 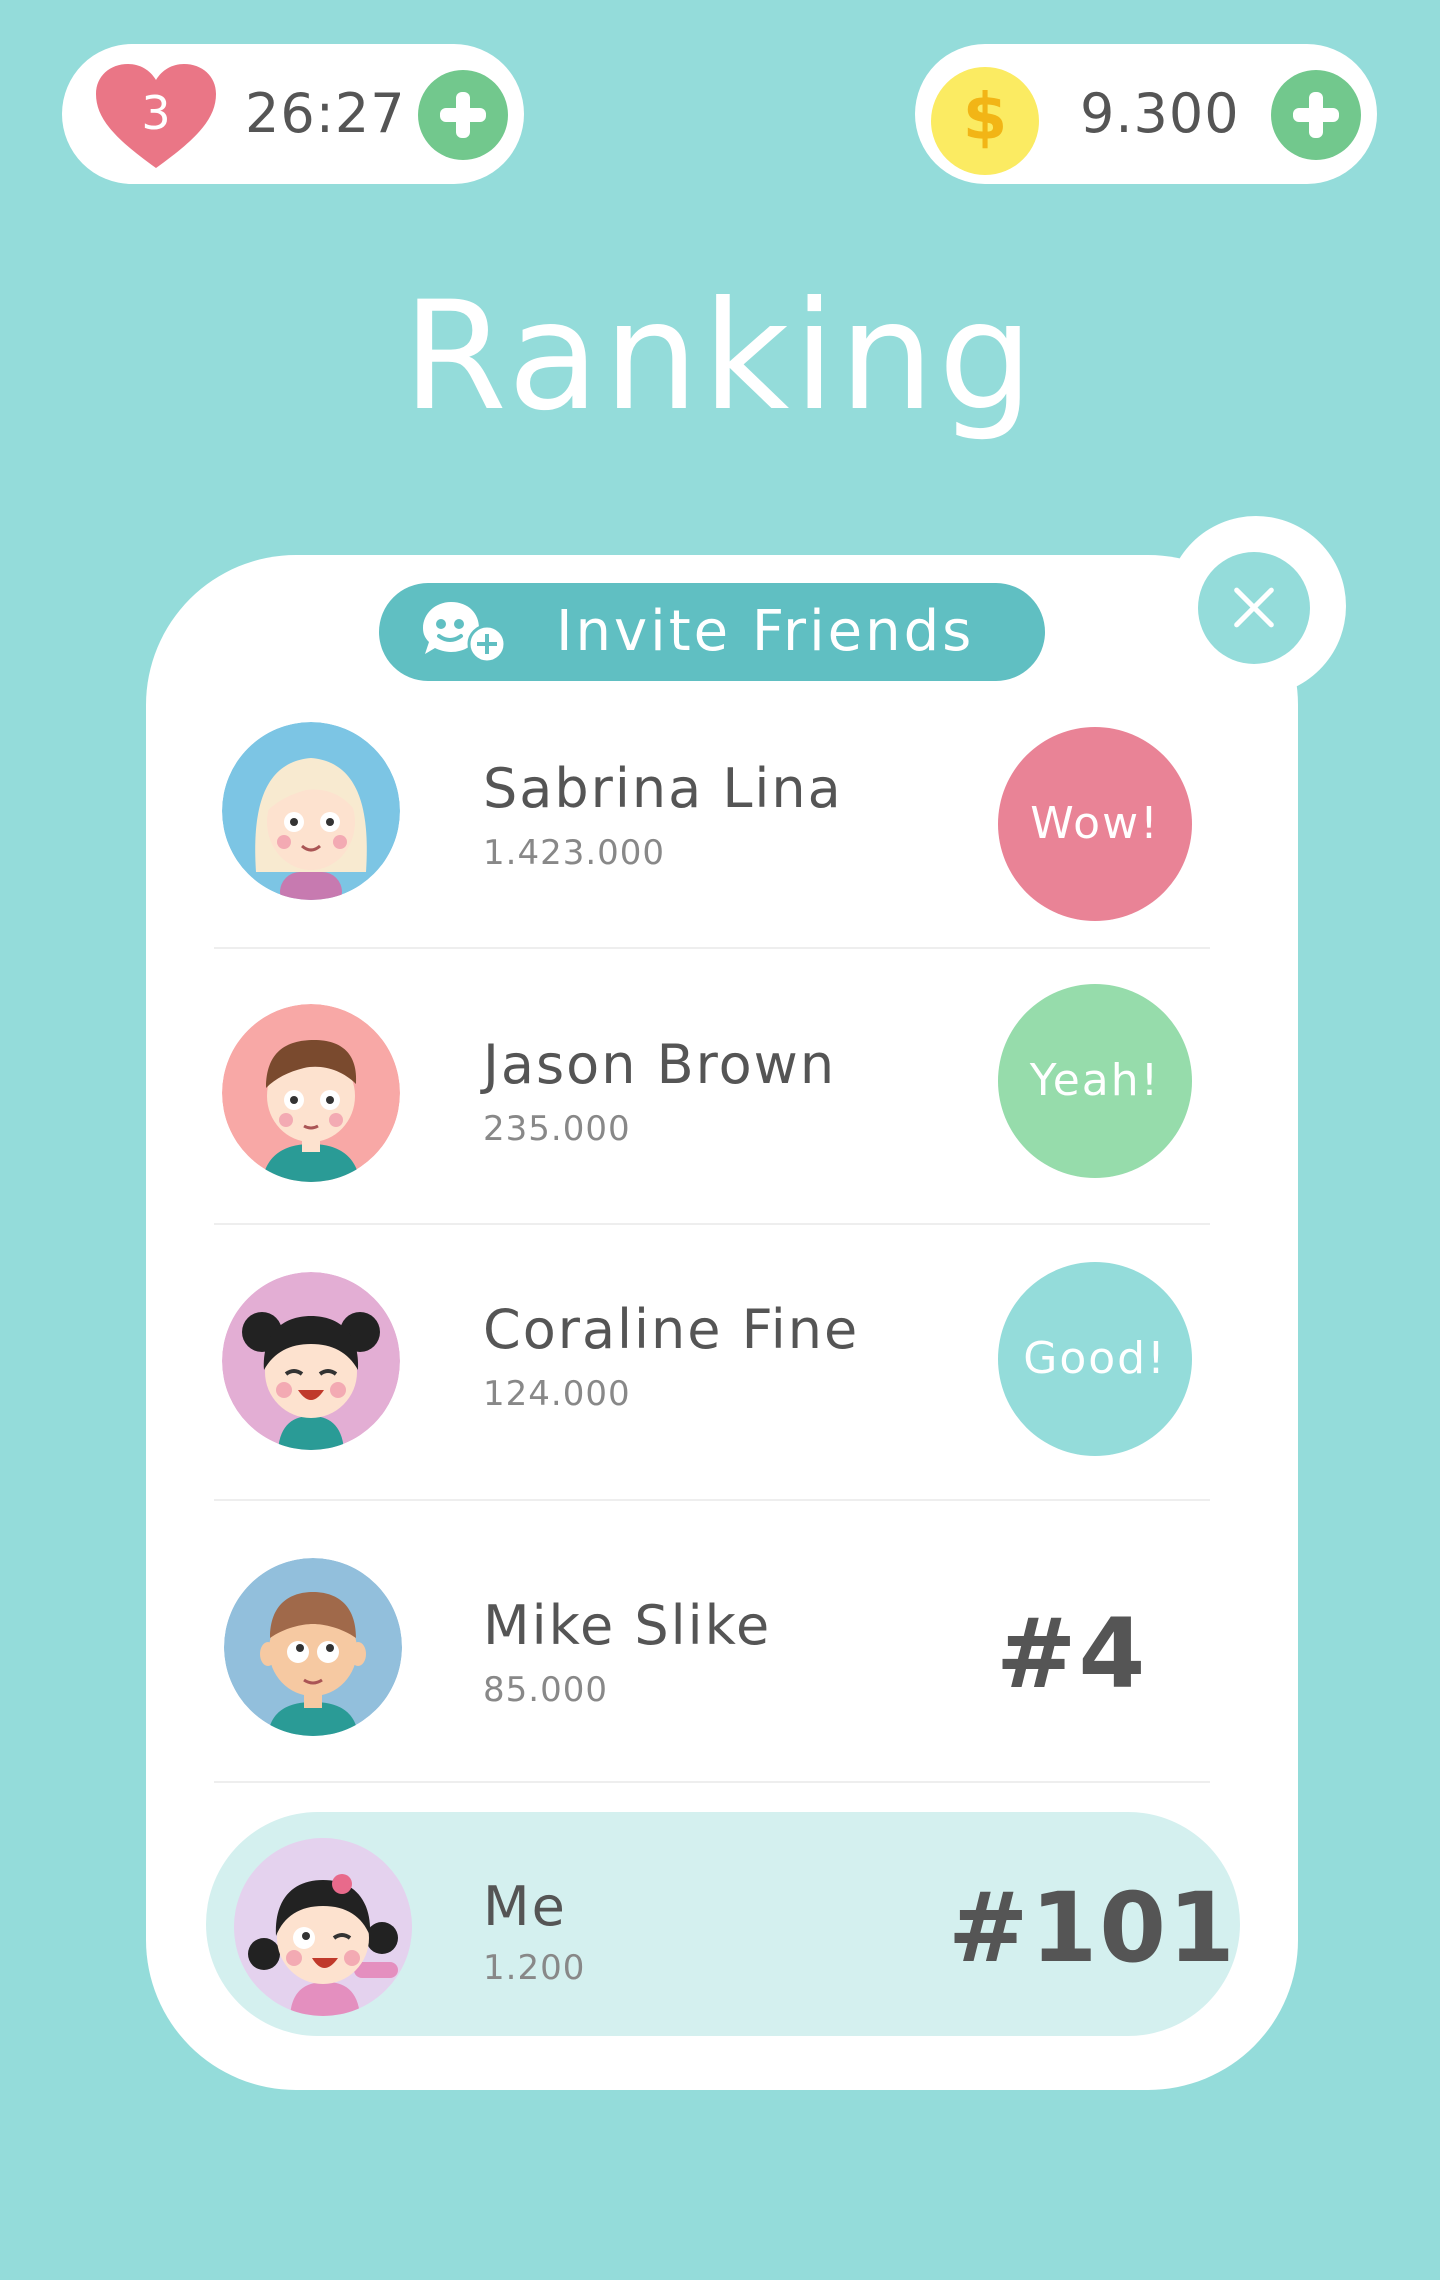 I want to click on avatar-coraline, so click(x=311, y=1361).